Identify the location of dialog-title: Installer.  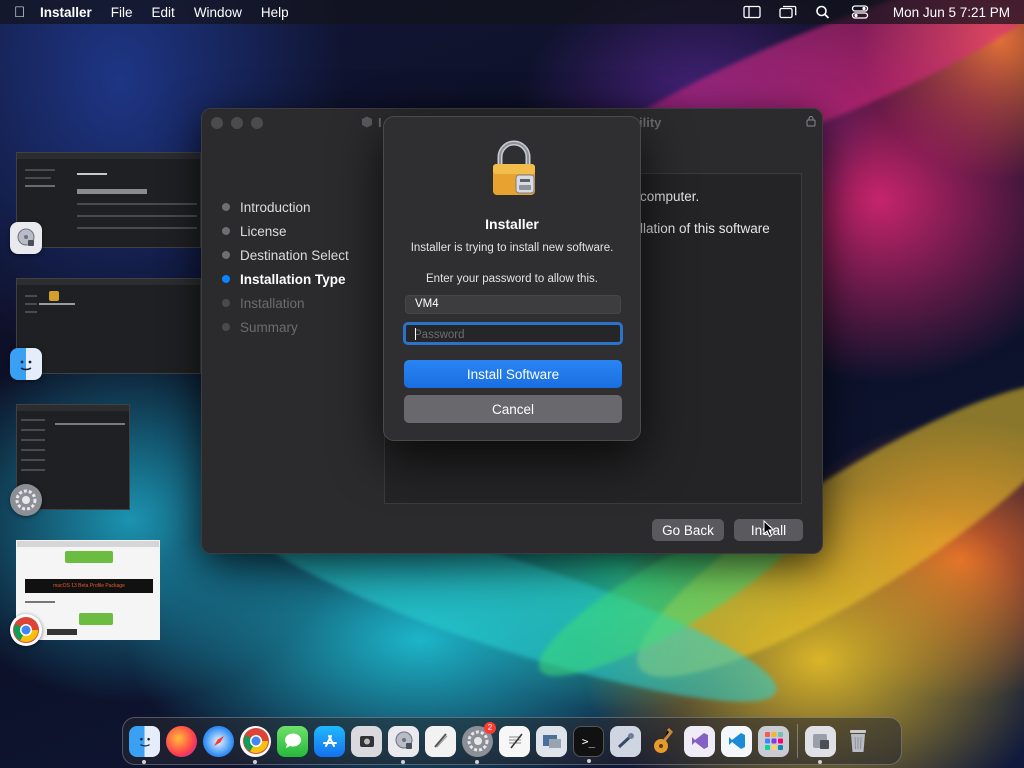
(512, 224).